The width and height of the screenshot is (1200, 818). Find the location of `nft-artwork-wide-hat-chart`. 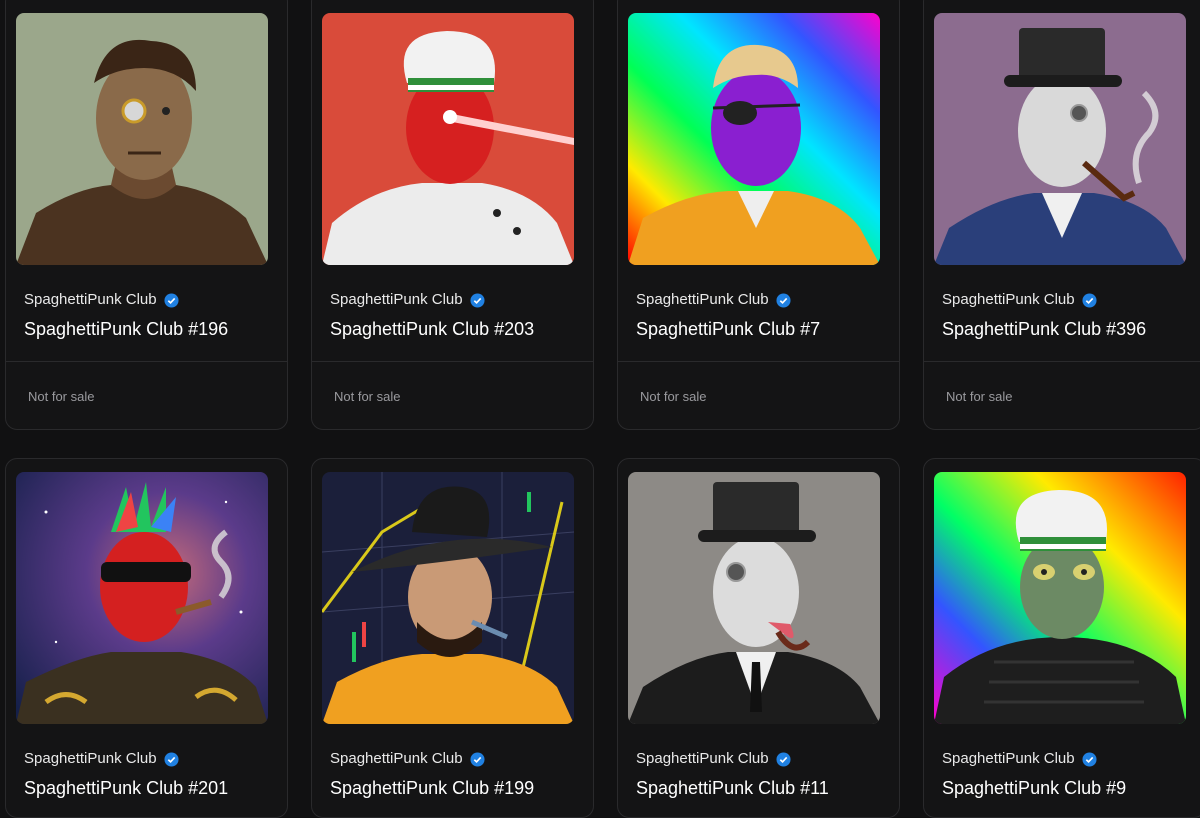

nft-artwork-wide-hat-chart is located at coordinates (448, 598).